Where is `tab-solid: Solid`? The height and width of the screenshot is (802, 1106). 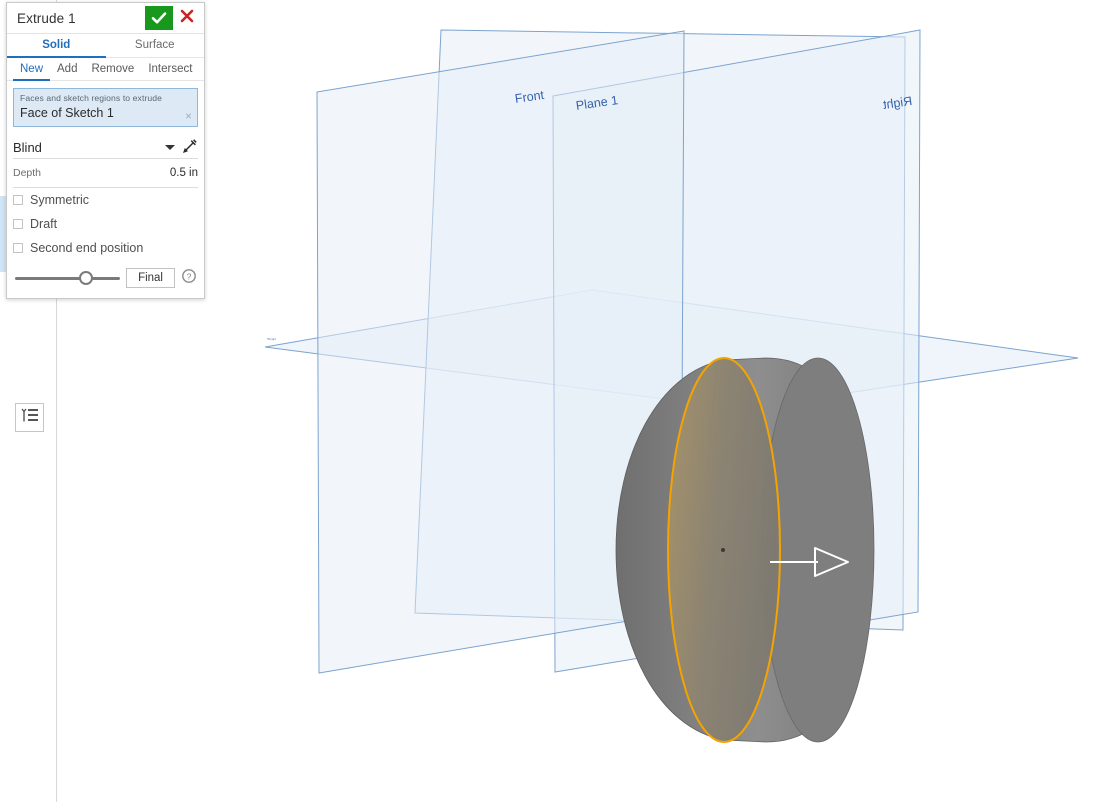 tab-solid: Solid is located at coordinates (56, 46).